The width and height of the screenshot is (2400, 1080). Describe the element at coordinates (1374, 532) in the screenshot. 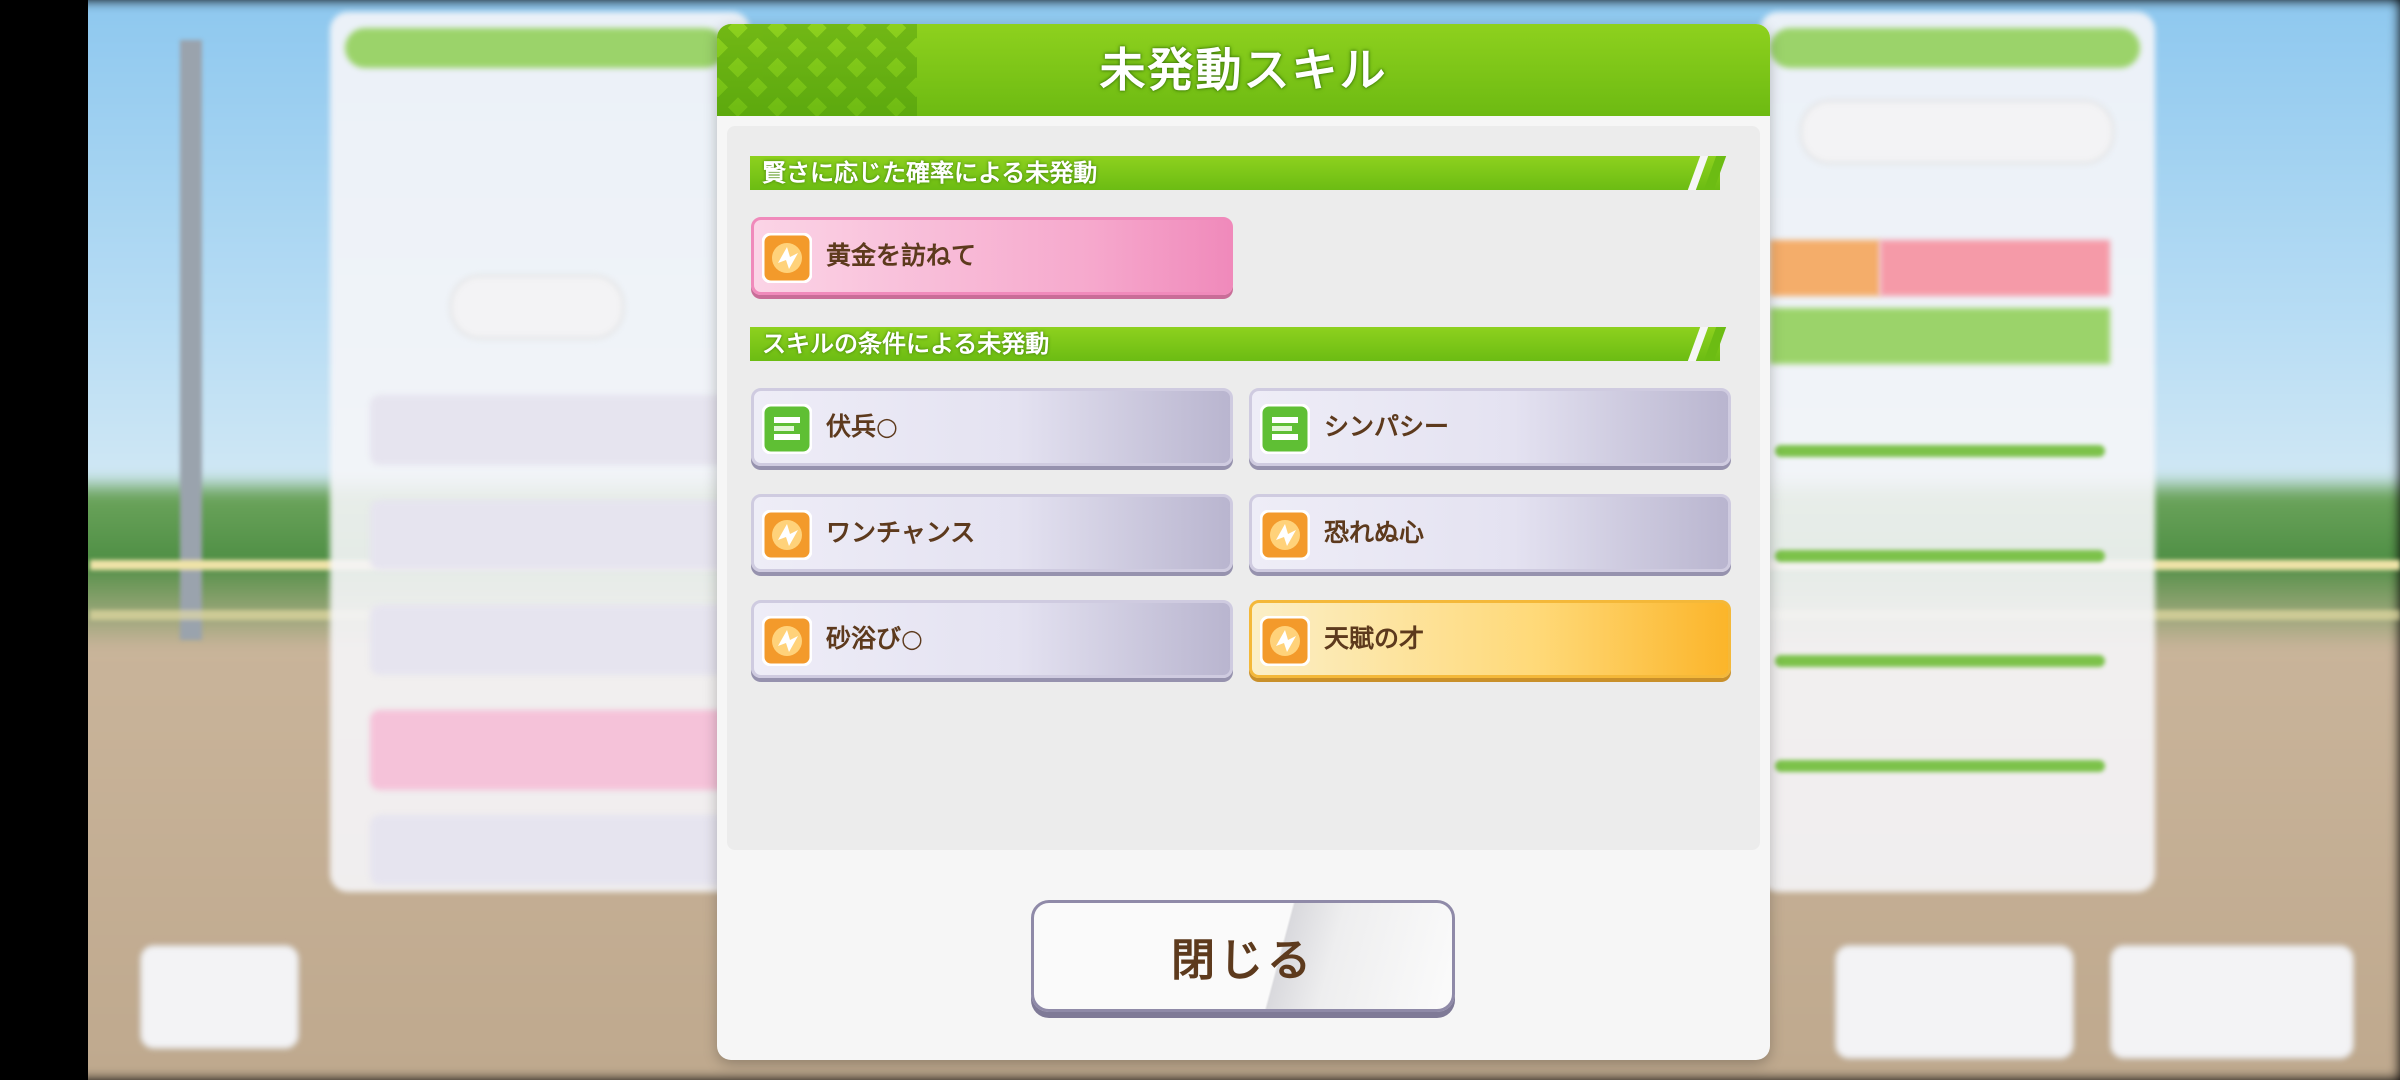

I see `skill-name: 恐れぬ心` at that location.